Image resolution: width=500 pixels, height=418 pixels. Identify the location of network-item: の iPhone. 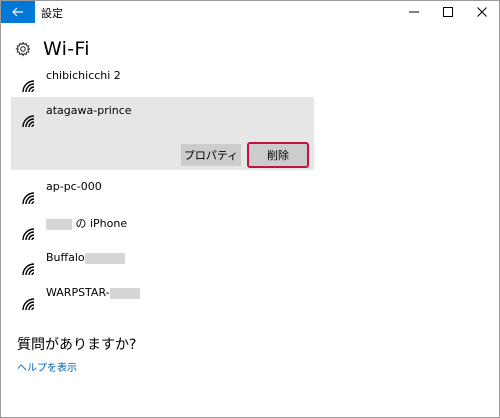
(166, 232).